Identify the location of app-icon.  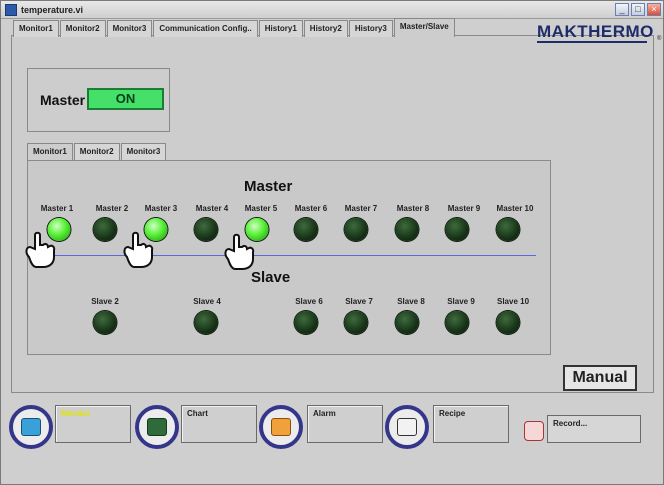
(11, 9).